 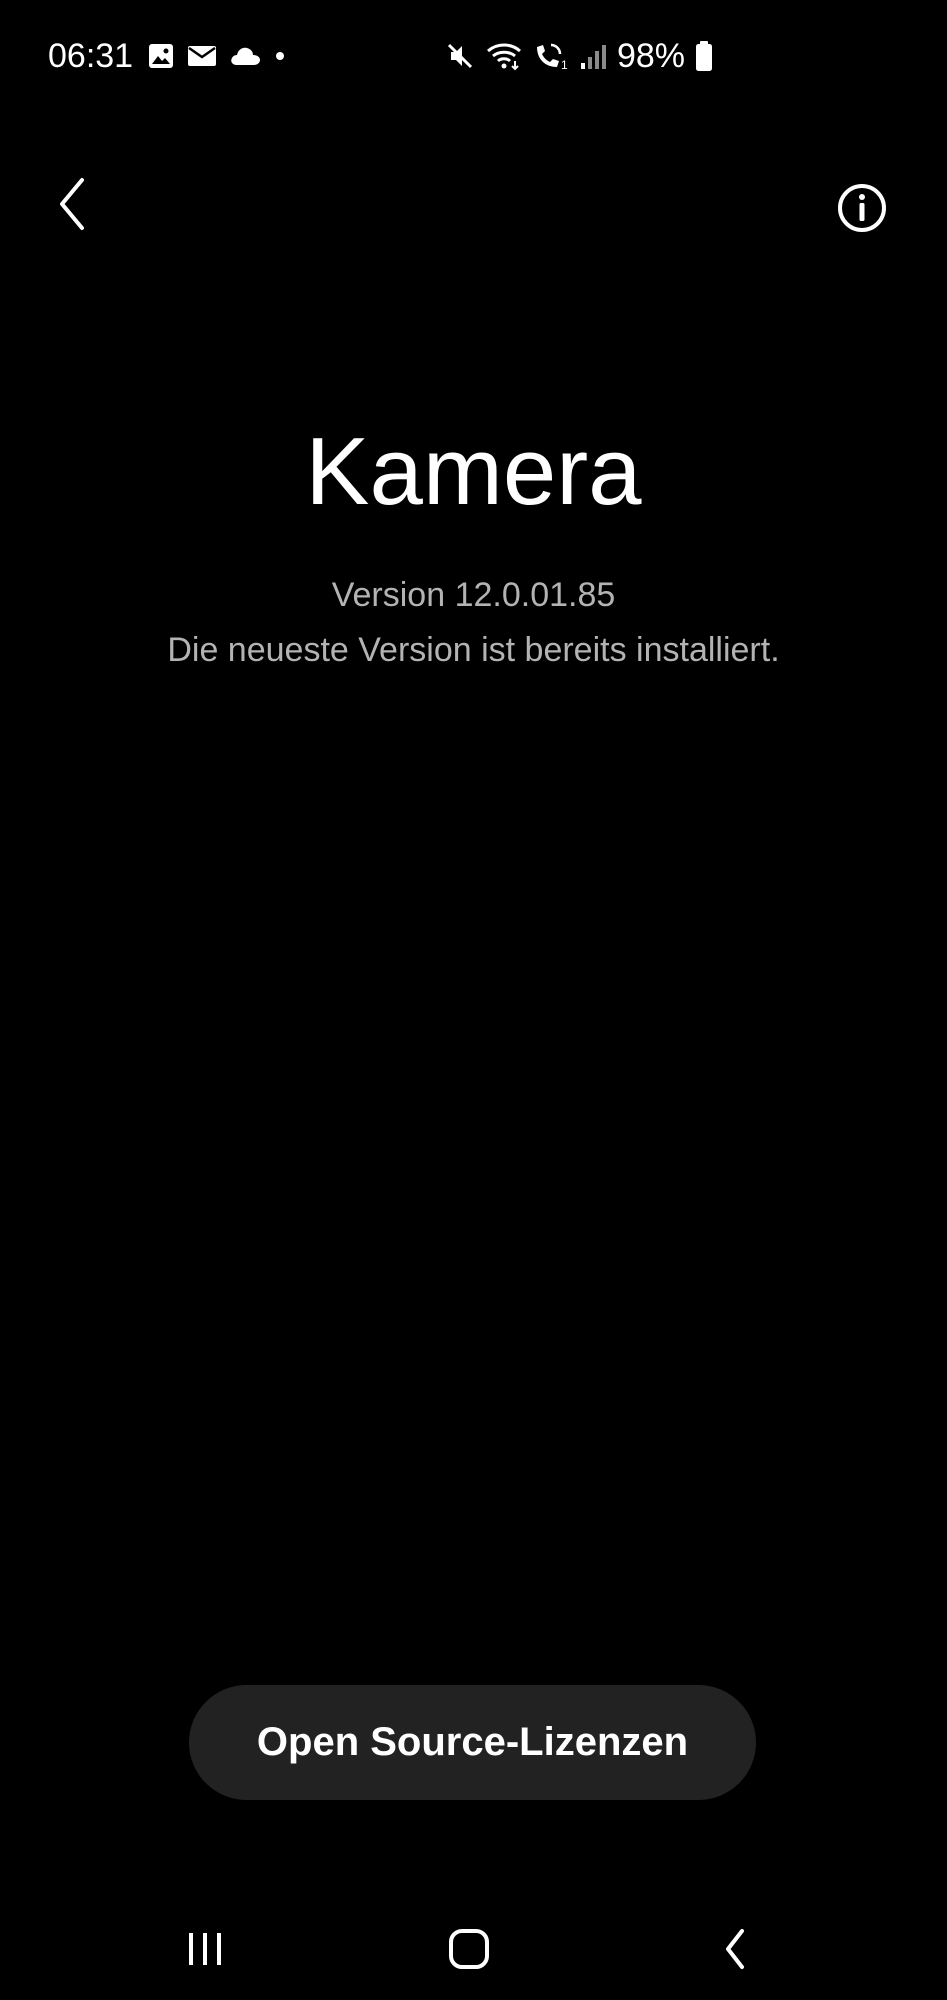 I want to click on mail-icon, so click(x=202, y=56).